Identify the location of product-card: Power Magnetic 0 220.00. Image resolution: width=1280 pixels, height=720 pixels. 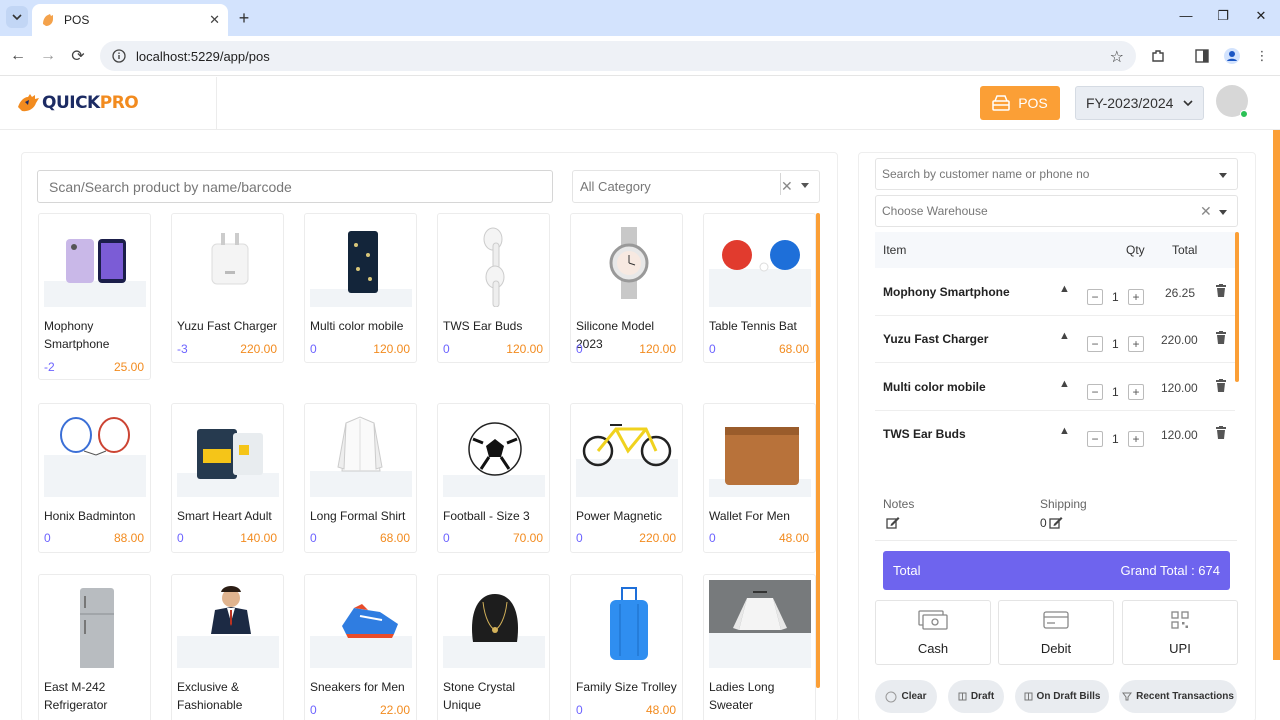
(626, 478).